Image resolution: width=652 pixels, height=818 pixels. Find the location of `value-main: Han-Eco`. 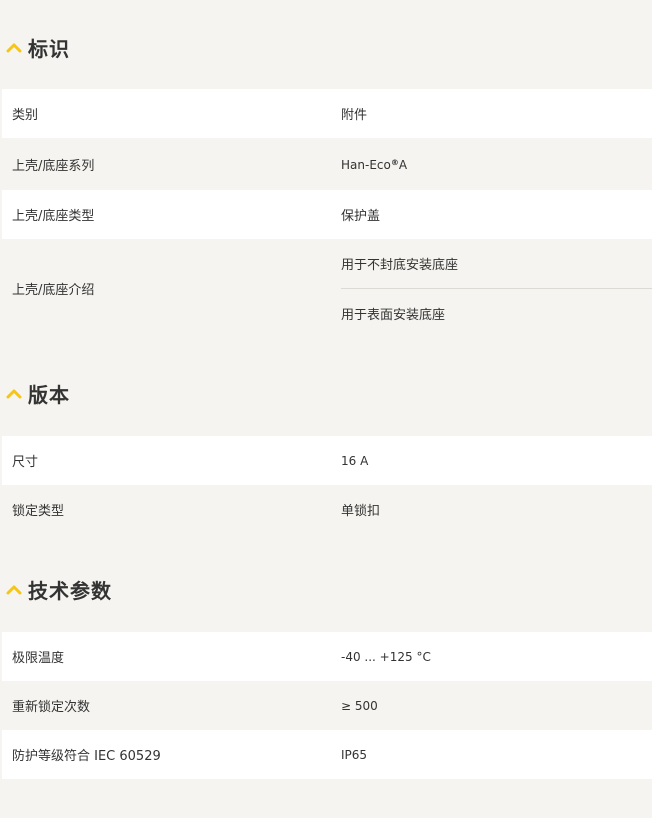

value-main: Han-Eco is located at coordinates (366, 165).